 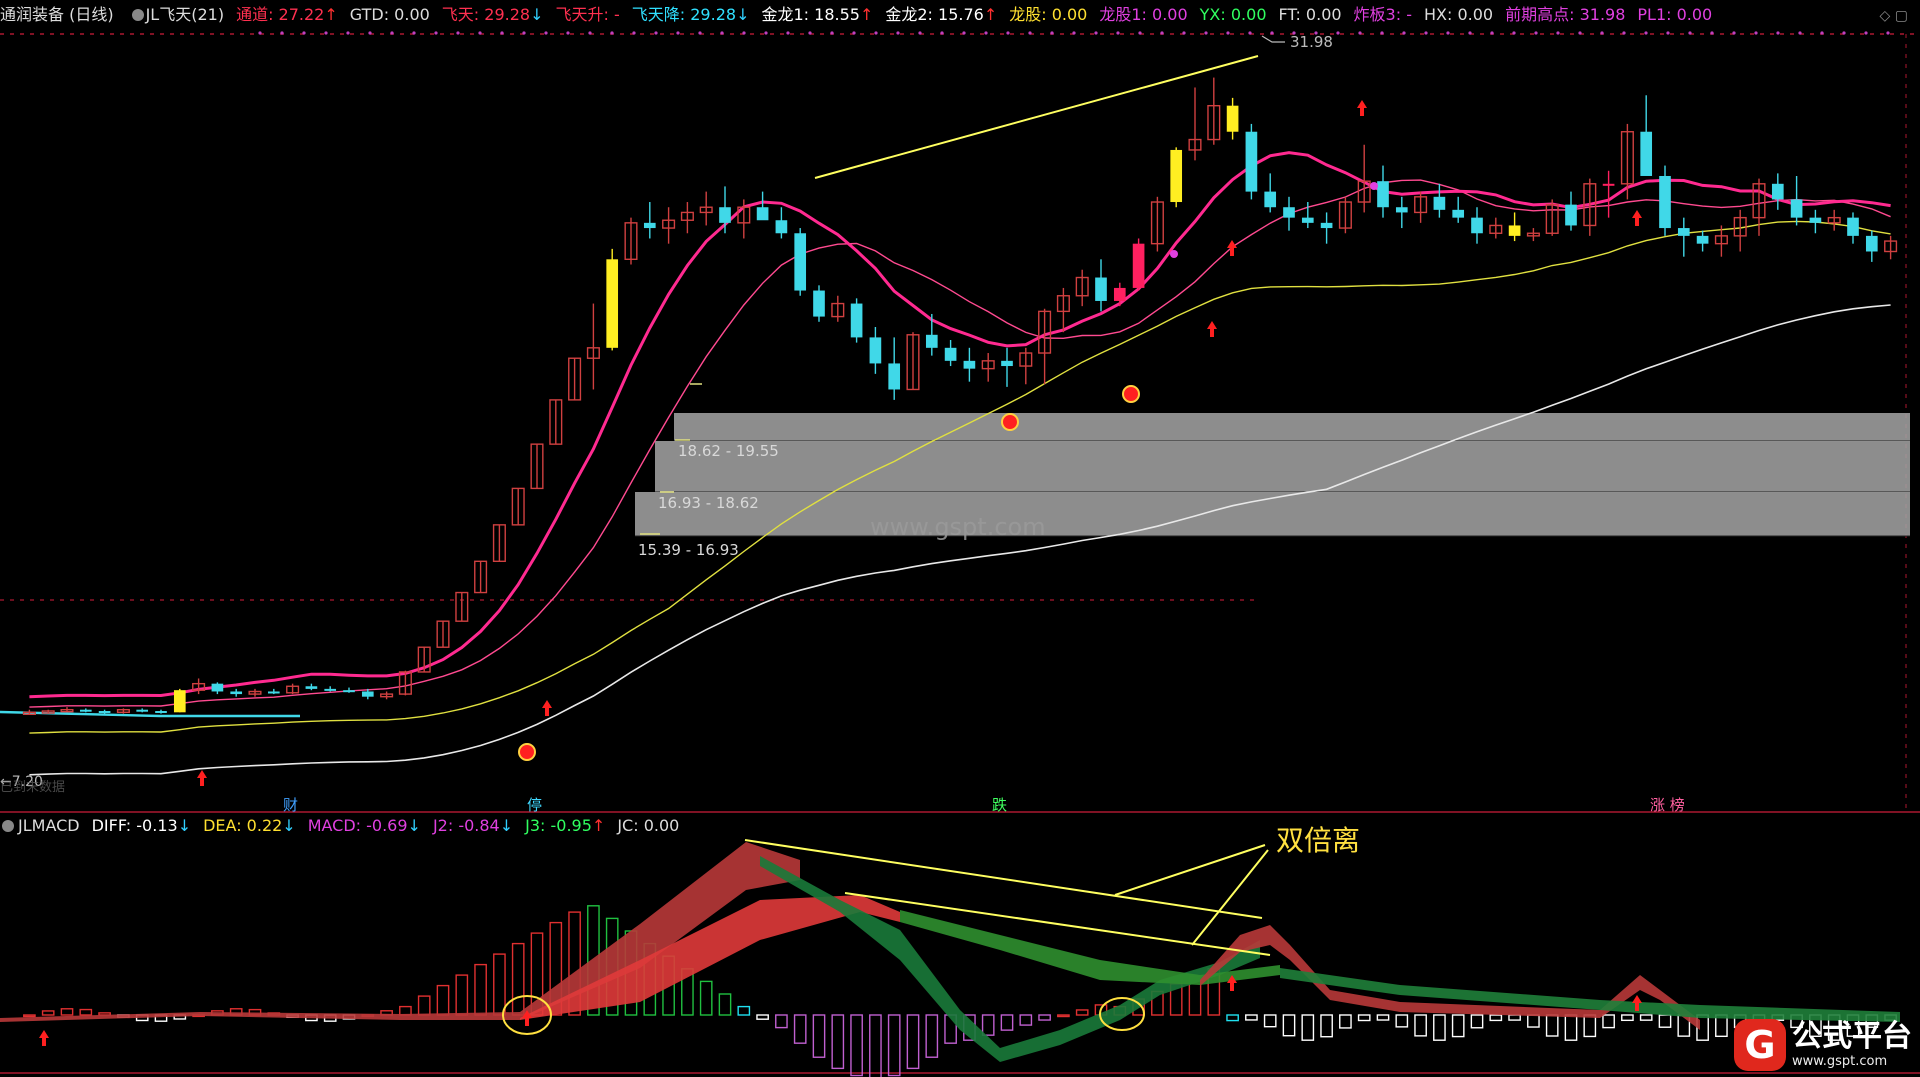 I want to click on header-number-11: -, so click(x=1409, y=14).